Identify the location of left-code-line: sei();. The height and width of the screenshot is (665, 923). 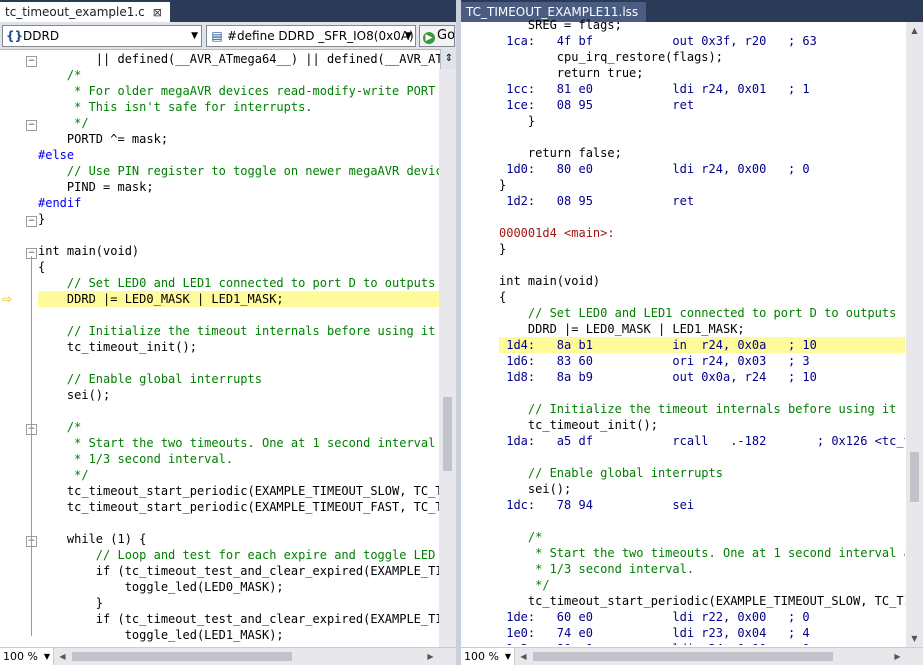
(74, 395).